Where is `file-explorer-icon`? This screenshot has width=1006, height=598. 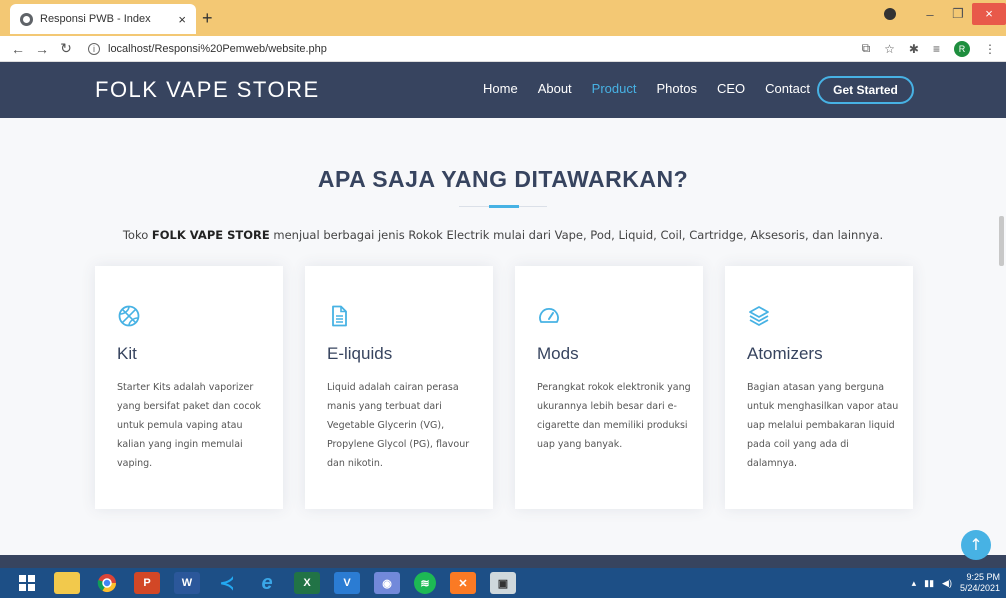 file-explorer-icon is located at coordinates (67, 583).